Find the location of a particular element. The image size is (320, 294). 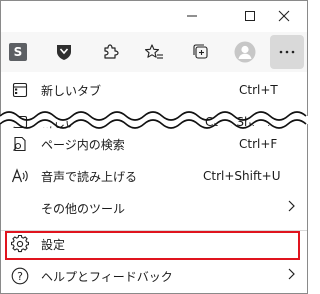

shield-extension-button is located at coordinates (64, 52).